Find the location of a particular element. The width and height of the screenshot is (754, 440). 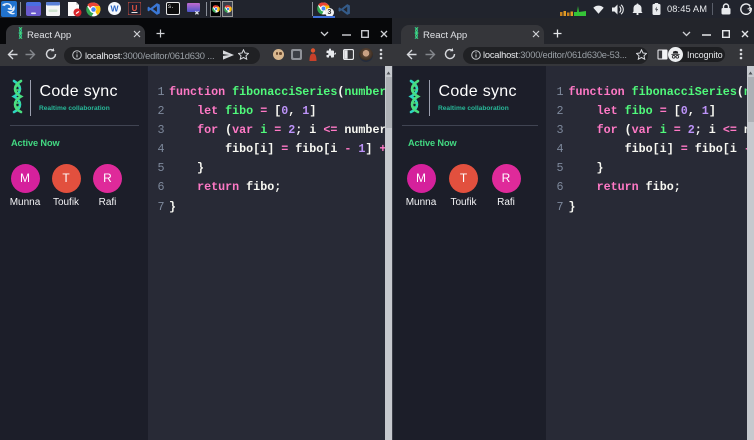

svg-text: S. is located at coordinates (171, 7).